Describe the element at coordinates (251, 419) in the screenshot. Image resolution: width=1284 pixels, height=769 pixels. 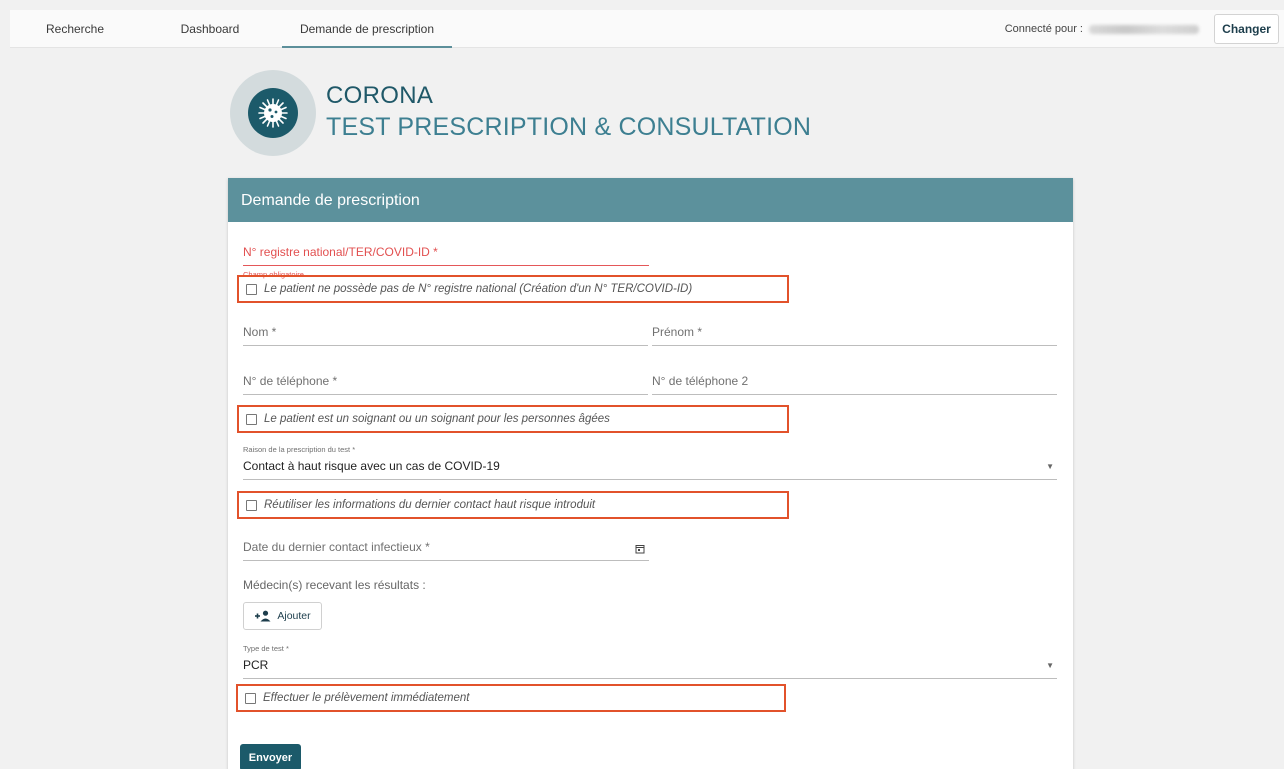
I see `caregiver-checkbox` at that location.